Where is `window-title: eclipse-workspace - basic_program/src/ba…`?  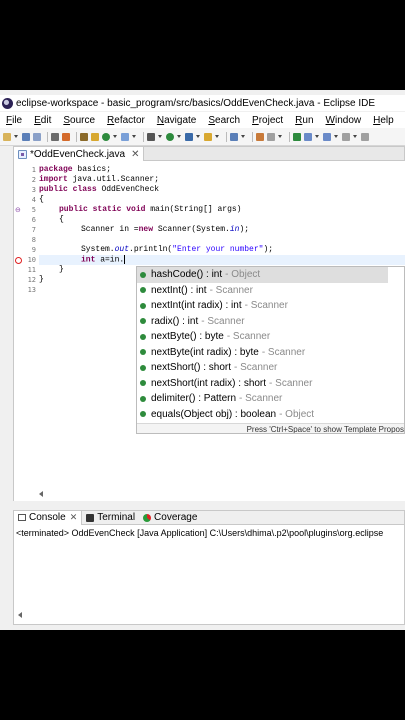 window-title: eclipse-workspace - basic_program/src/ba… is located at coordinates (196, 103).